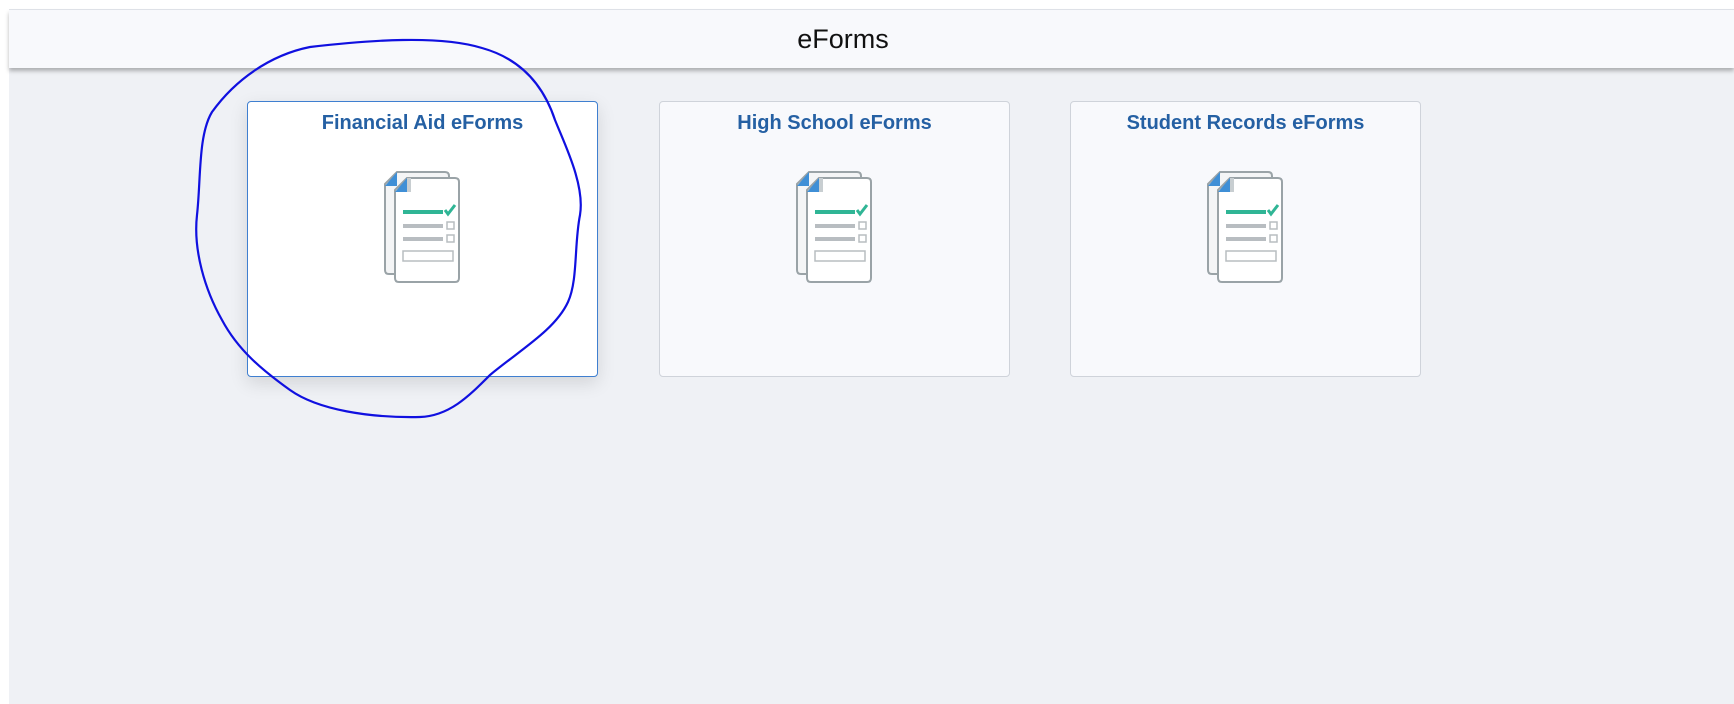 This screenshot has width=1734, height=704. What do you see at coordinates (1245, 123) in the screenshot?
I see `tile-title: Student Records eForms` at bounding box center [1245, 123].